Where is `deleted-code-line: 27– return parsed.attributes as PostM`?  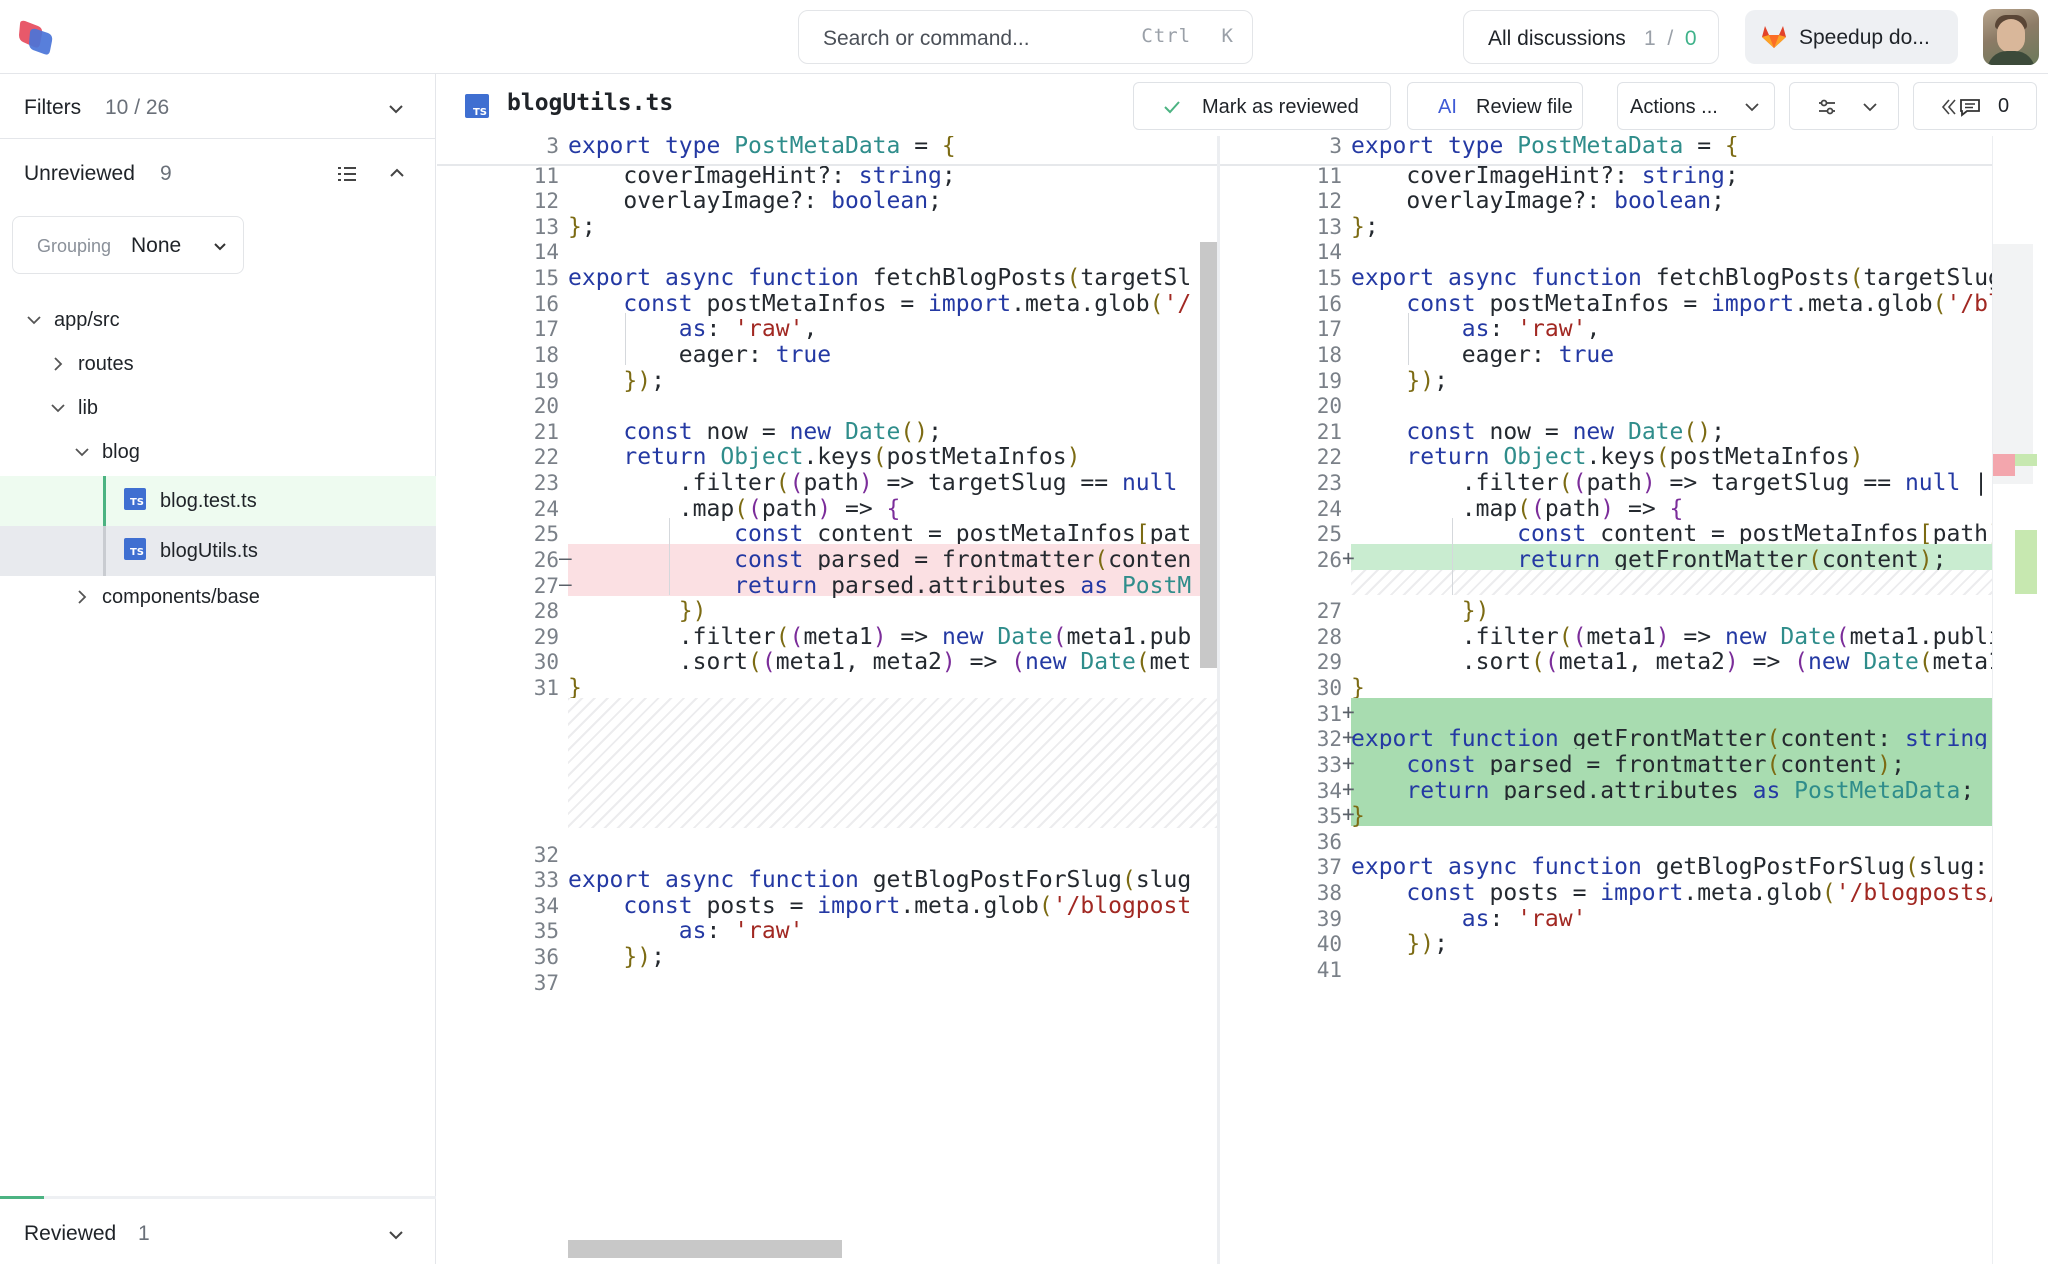
deleted-code-line: 27– return parsed.attributes as PostM is located at coordinates (827, 584).